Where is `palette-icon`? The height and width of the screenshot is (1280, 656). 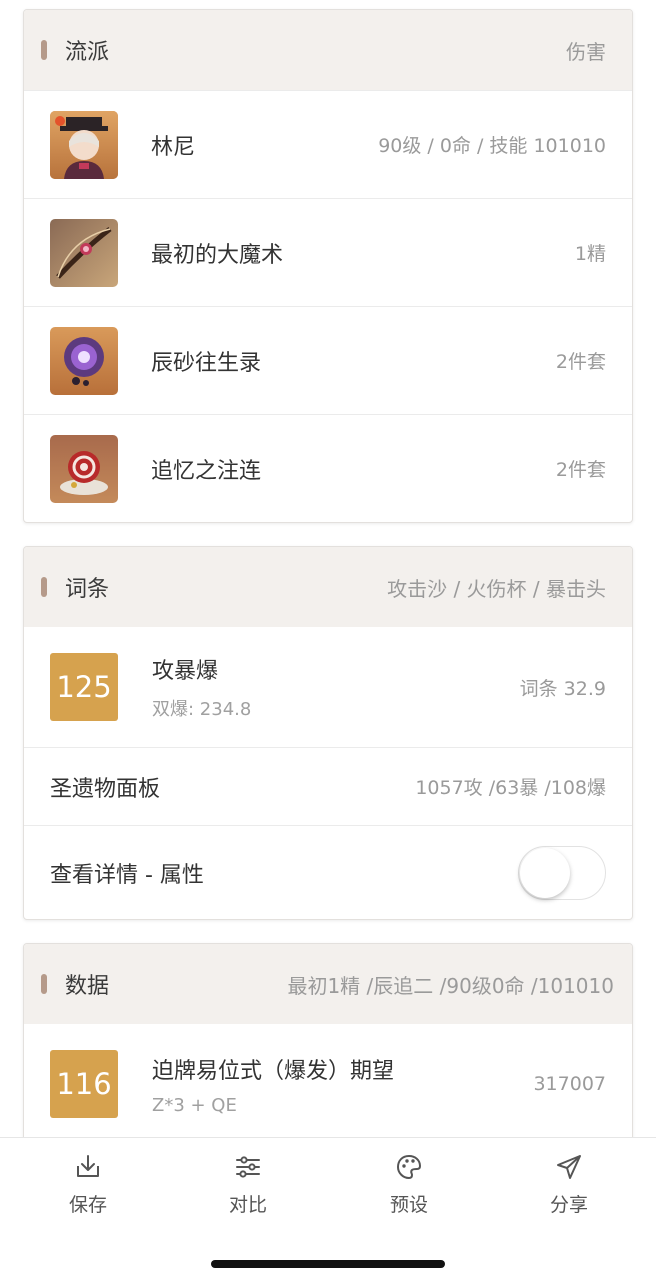 palette-icon is located at coordinates (409, 1167).